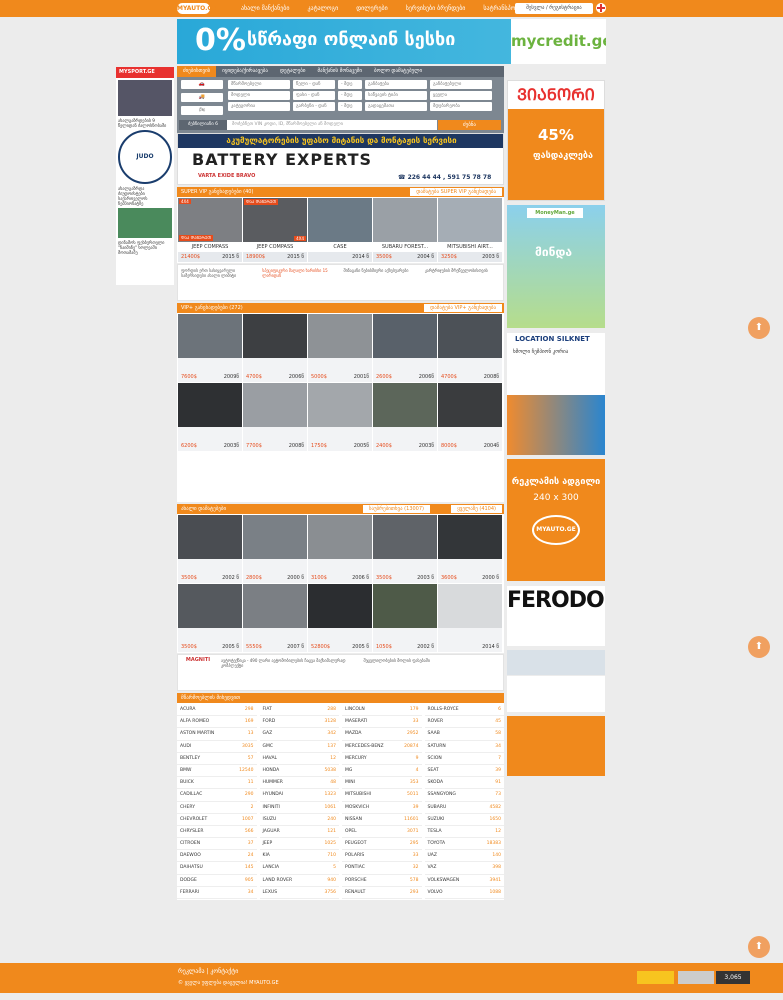 Image resolution: width=783 pixels, height=1000 pixels. Describe the element at coordinates (202, 110) in the screenshot. I see `moto-icon: 🏍` at that location.